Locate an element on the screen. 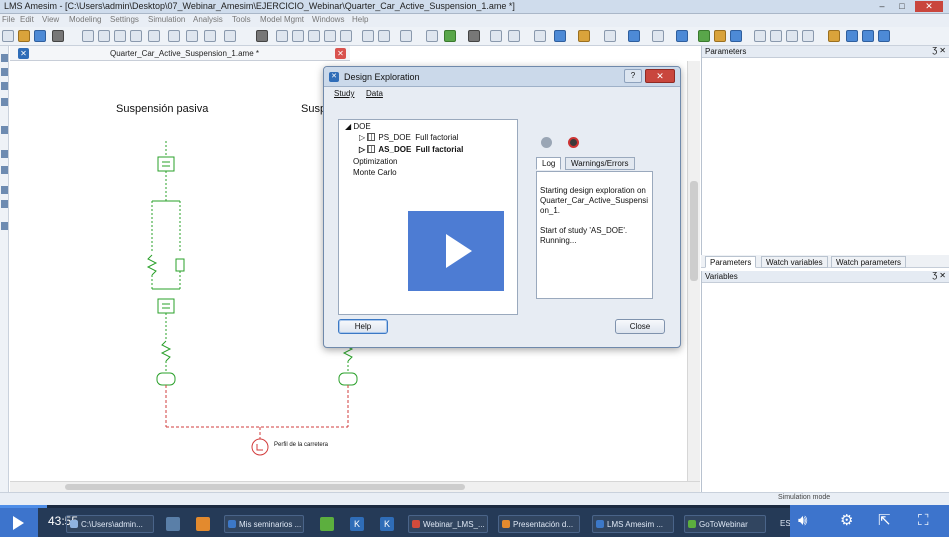 Image resolution: width=949 pixels, height=537 pixels. paste-icon is located at coordinates (120, 36).